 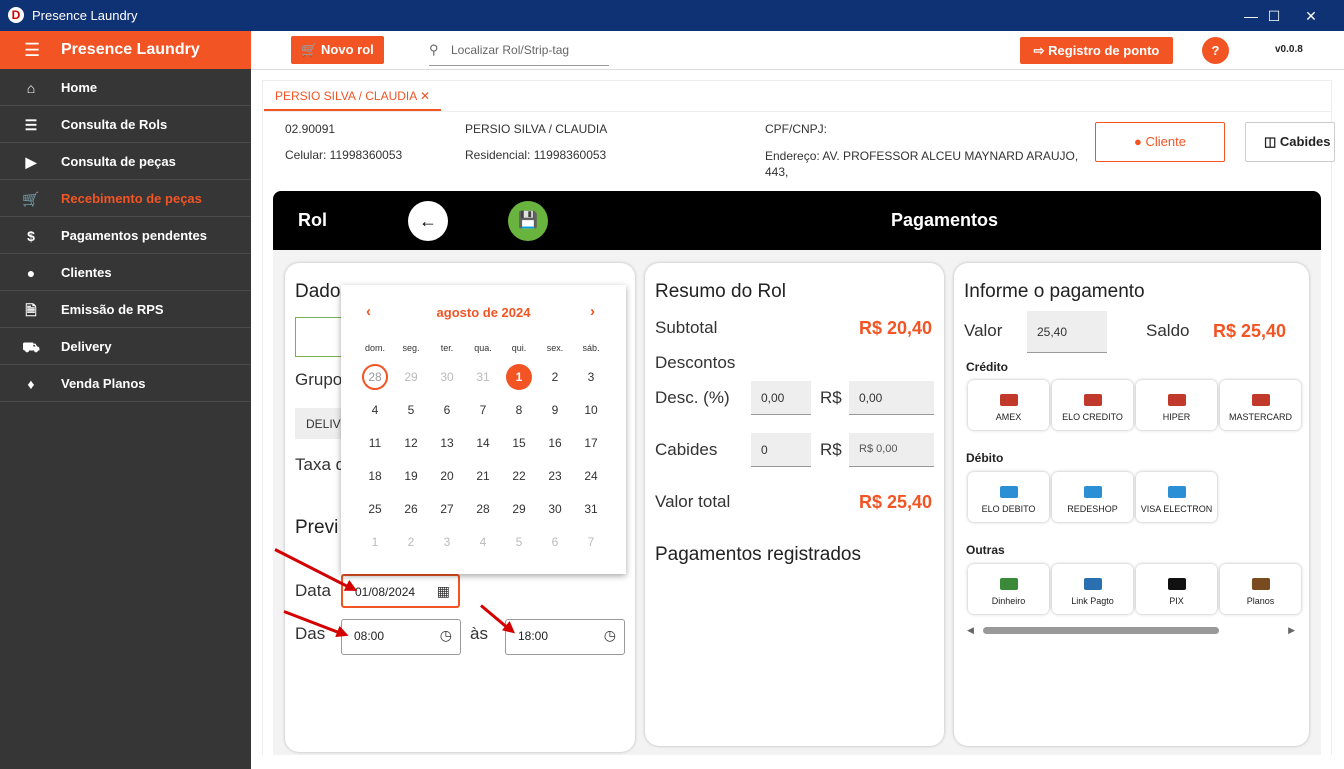 What do you see at coordinates (125, 383) in the screenshot?
I see `sidebar-item-venda-planos: ♦ Venda Planos` at bounding box center [125, 383].